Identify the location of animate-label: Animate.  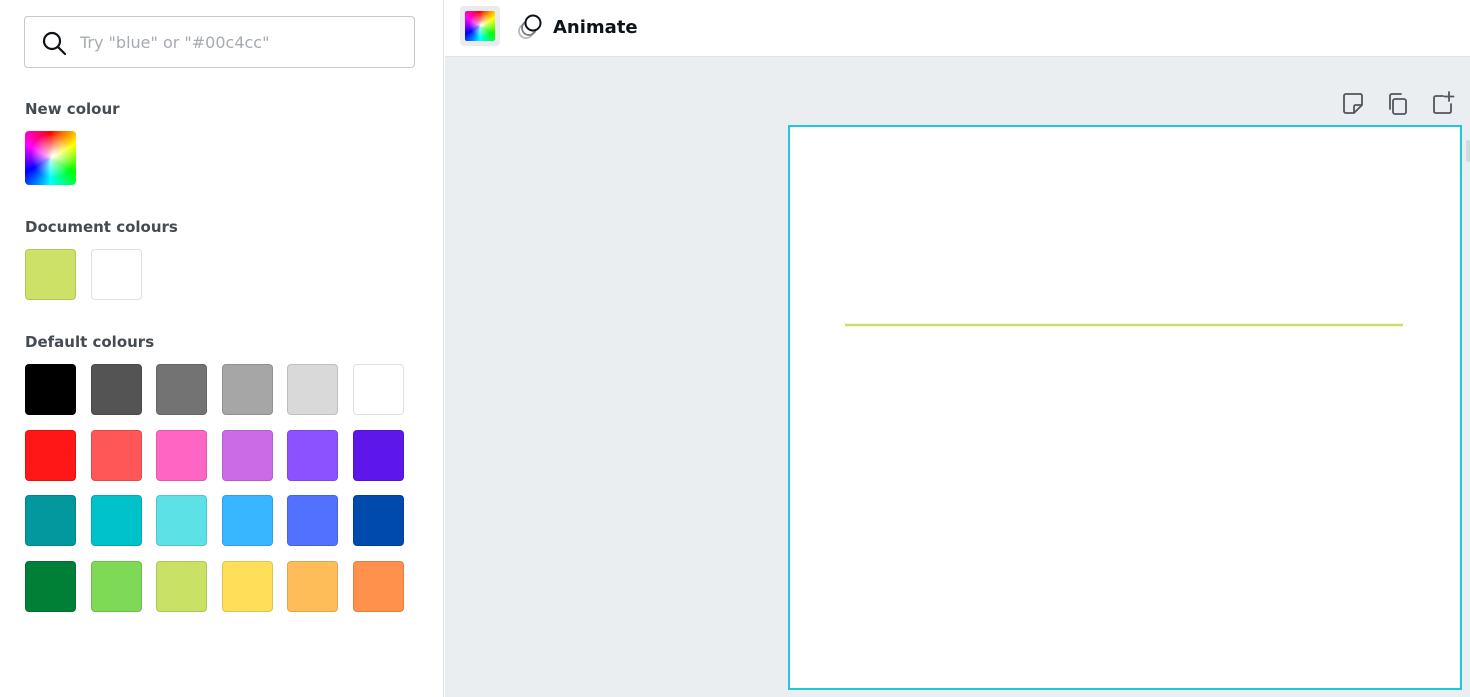
(595, 27).